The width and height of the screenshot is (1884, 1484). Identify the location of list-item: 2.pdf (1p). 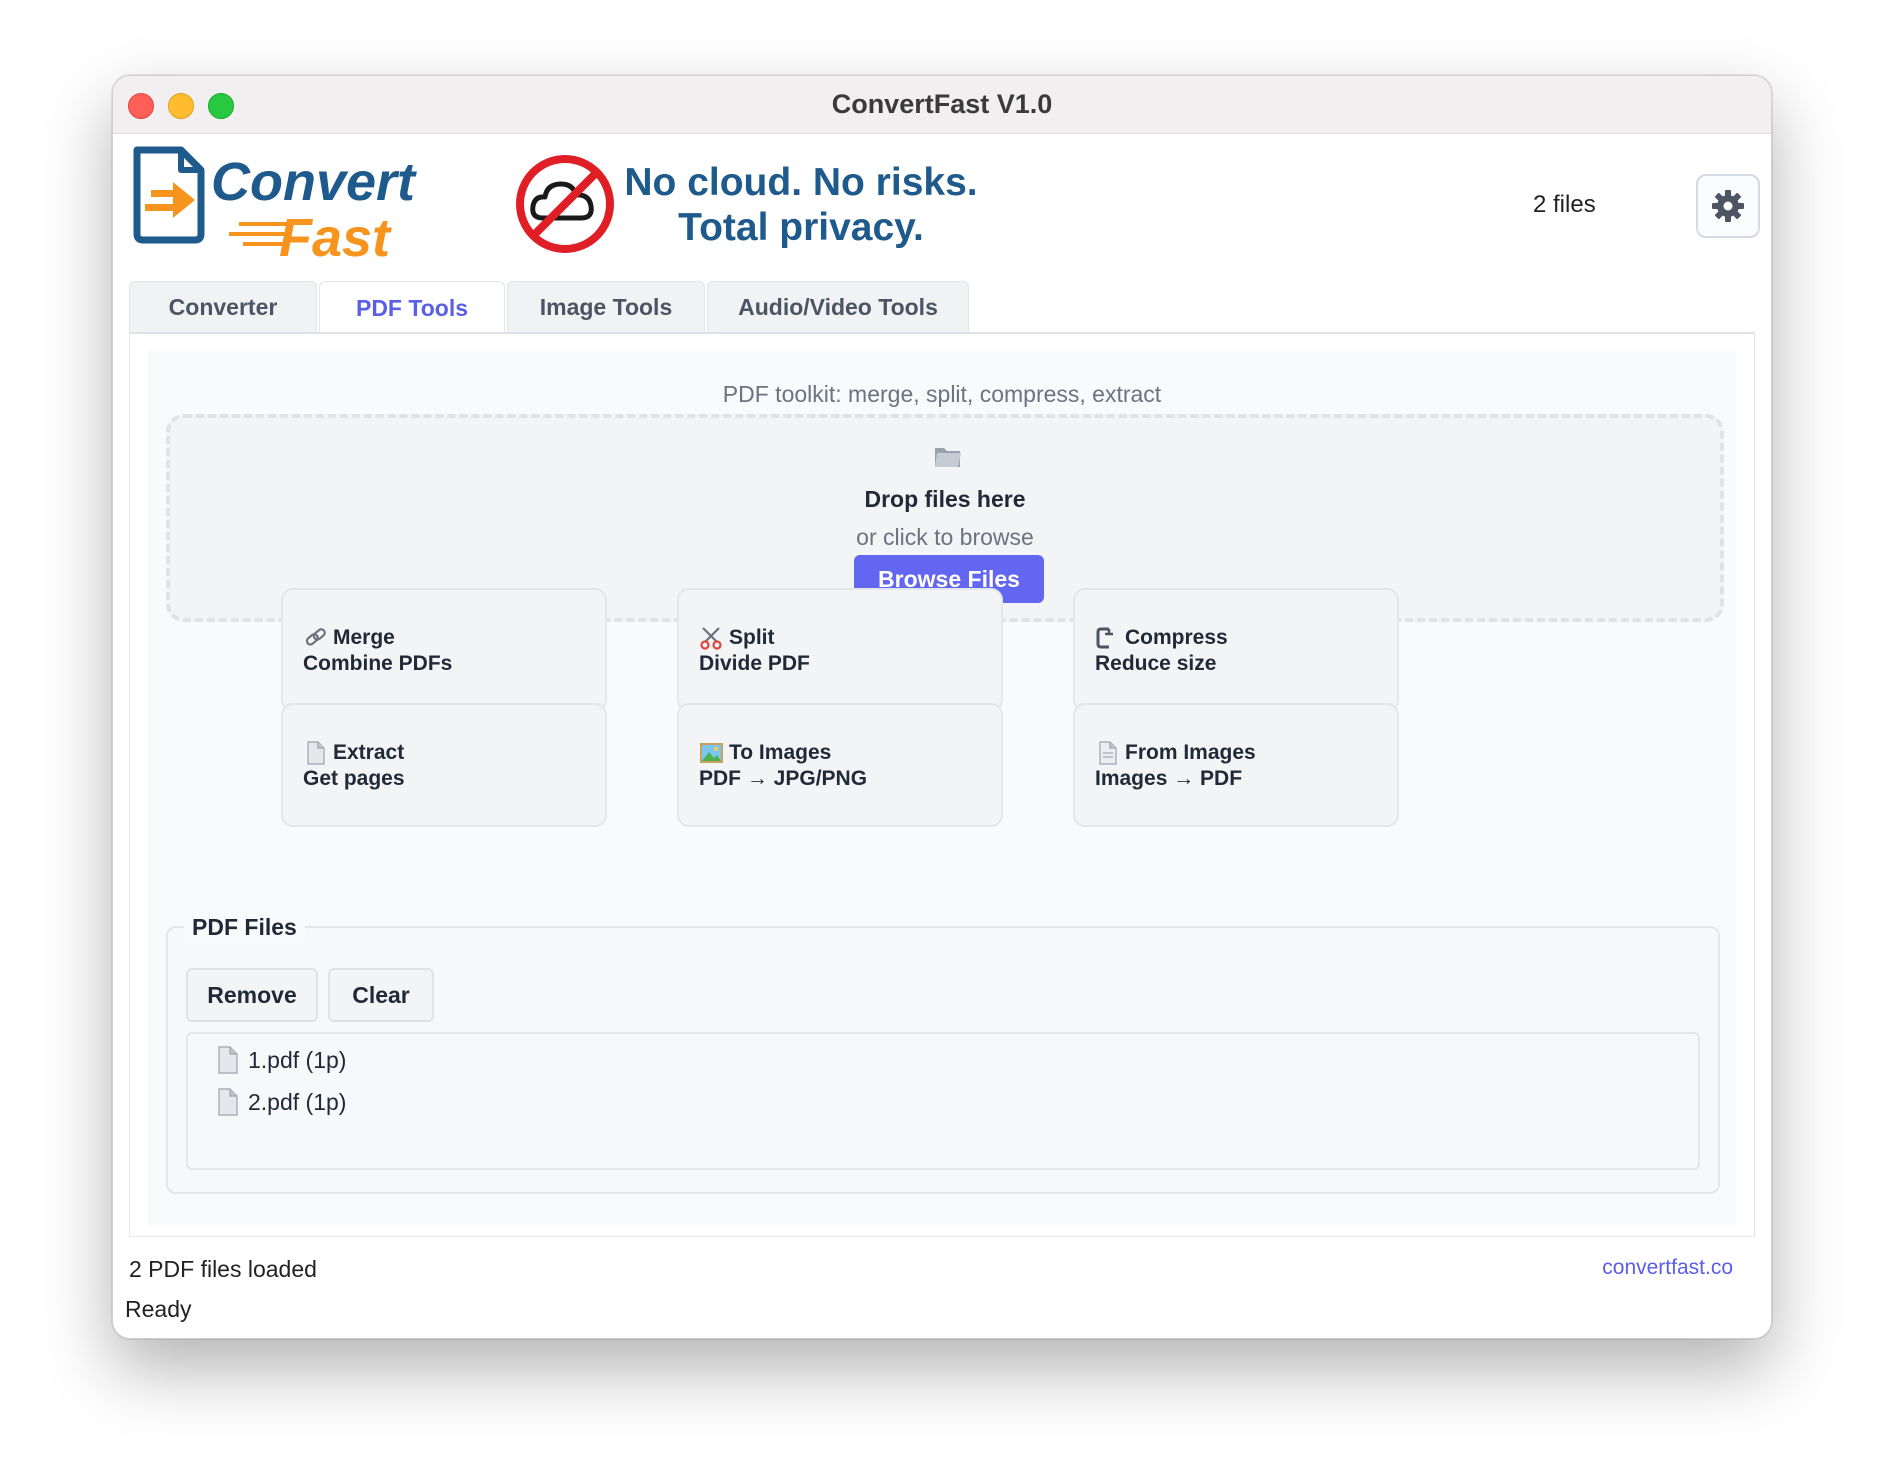
(281, 1102).